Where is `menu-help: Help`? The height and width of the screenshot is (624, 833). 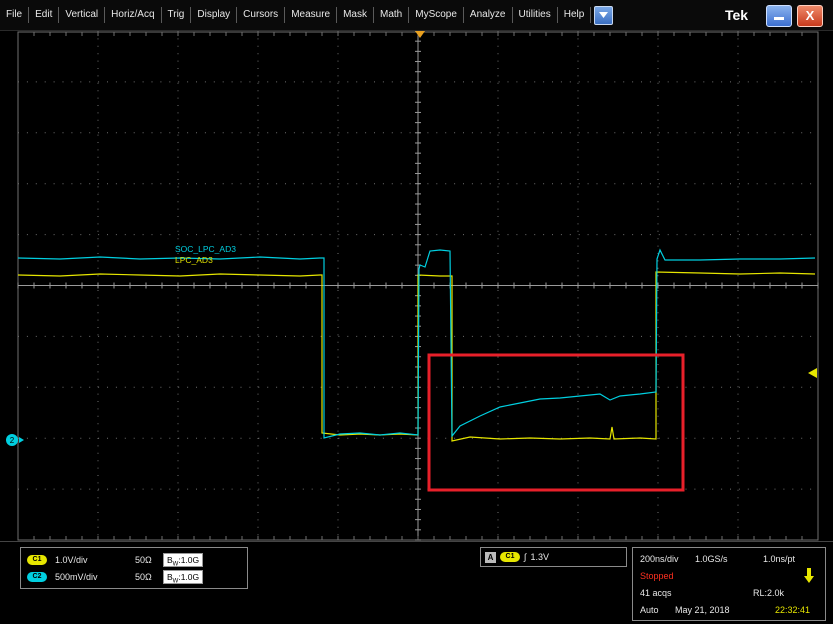 menu-help: Help is located at coordinates (575, 15).